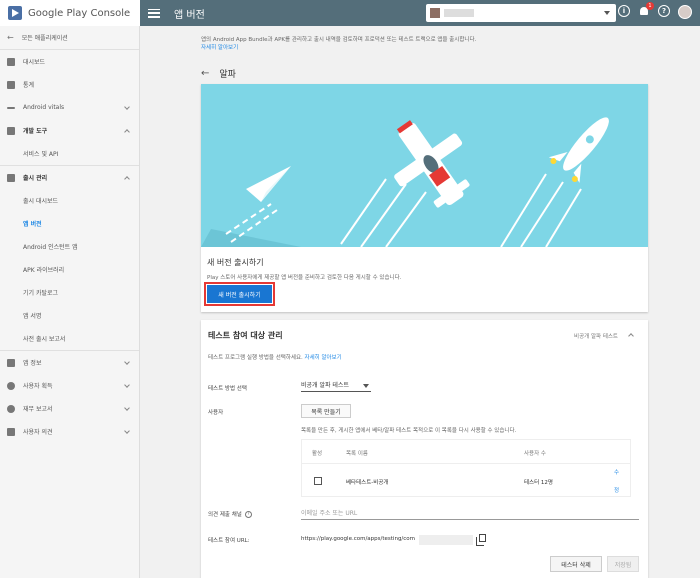 Image resolution: width=700 pixels, height=578 pixels. What do you see at coordinates (535, 454) in the screenshot?
I see `col-user-count: 사용자 수` at bounding box center [535, 454].